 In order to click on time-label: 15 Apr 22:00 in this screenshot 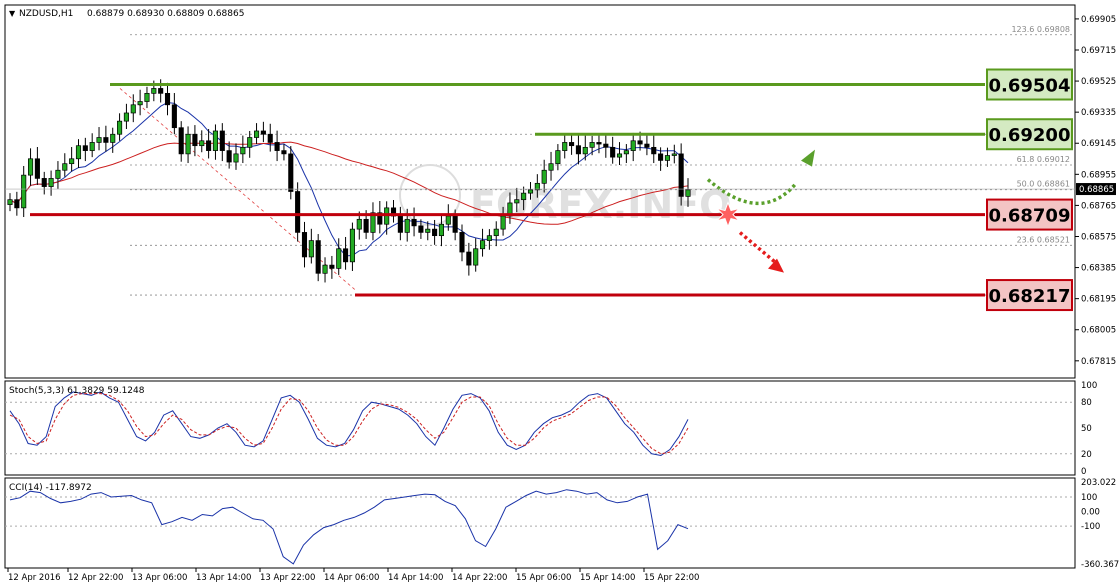, I will do `click(671, 578)`.